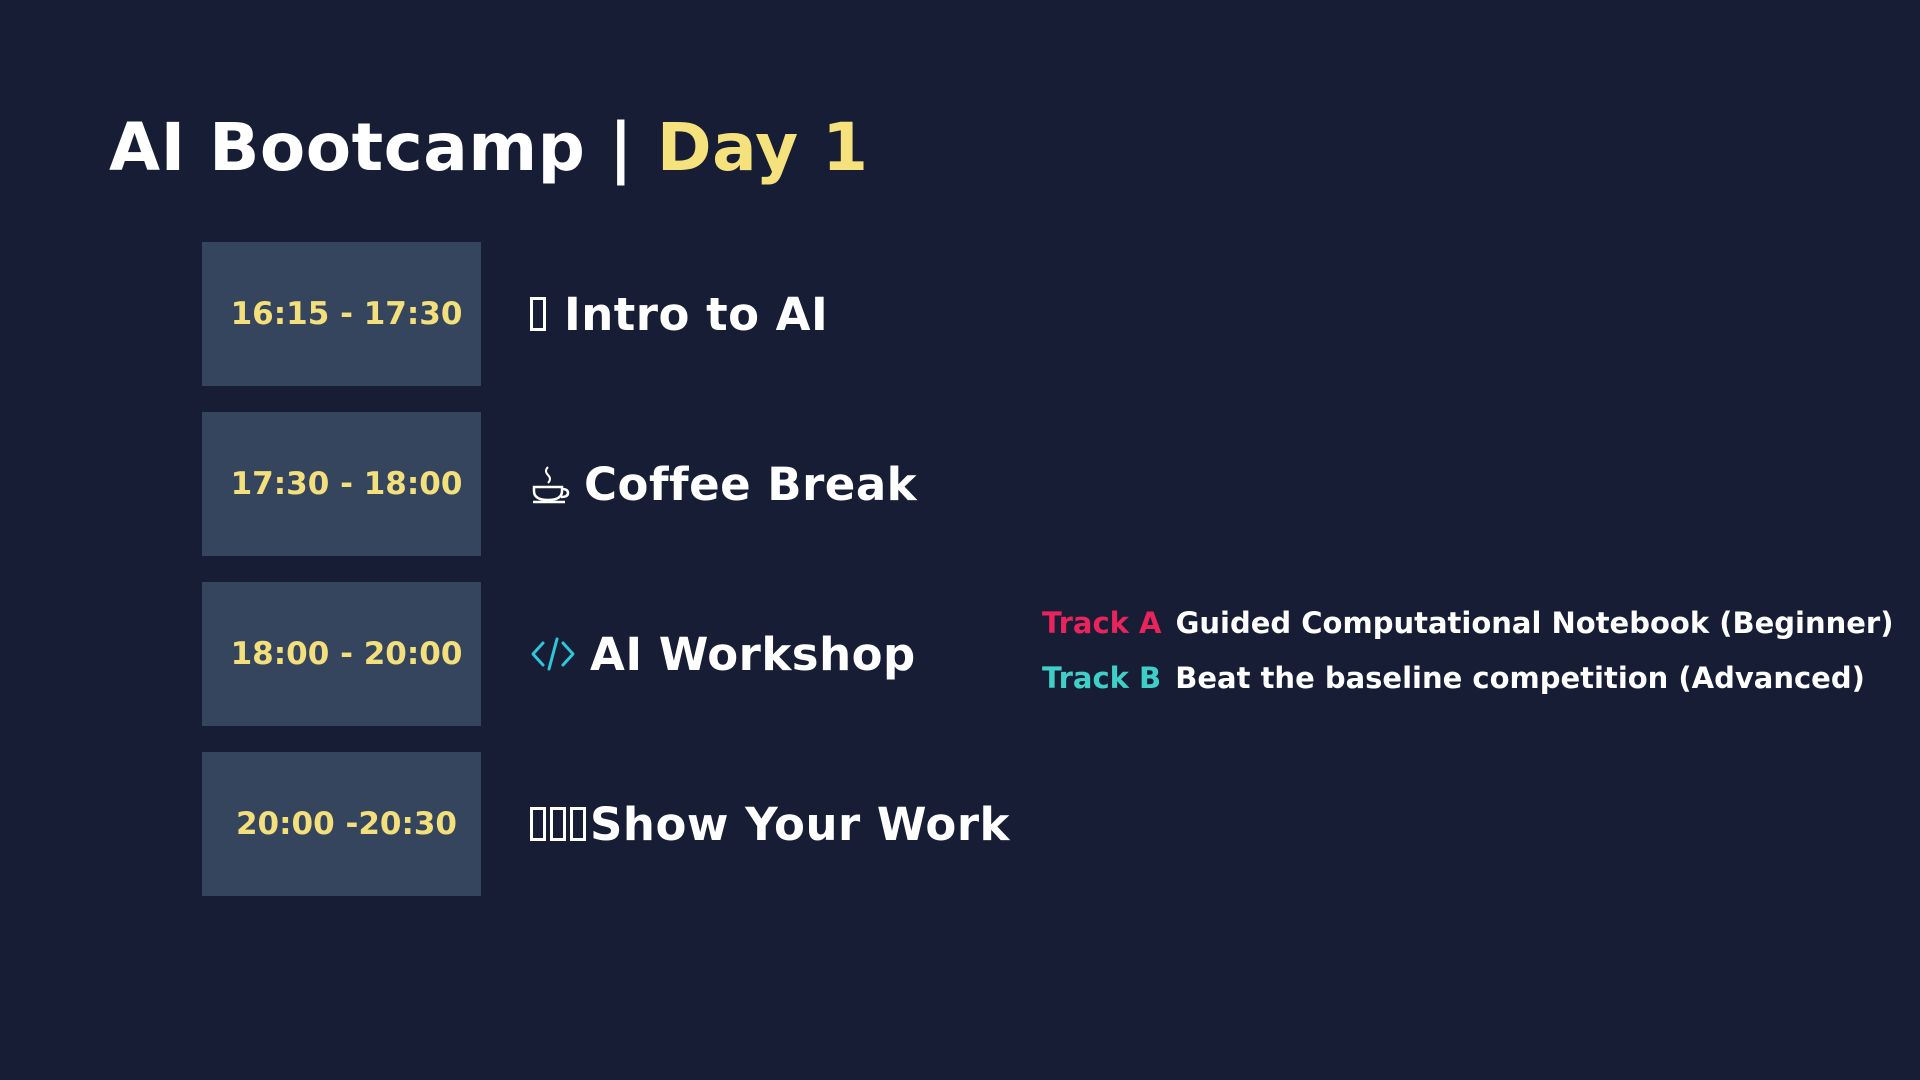 The width and height of the screenshot is (1920, 1080). I want to click on session-coffee-break: Coffee Break, so click(723, 484).